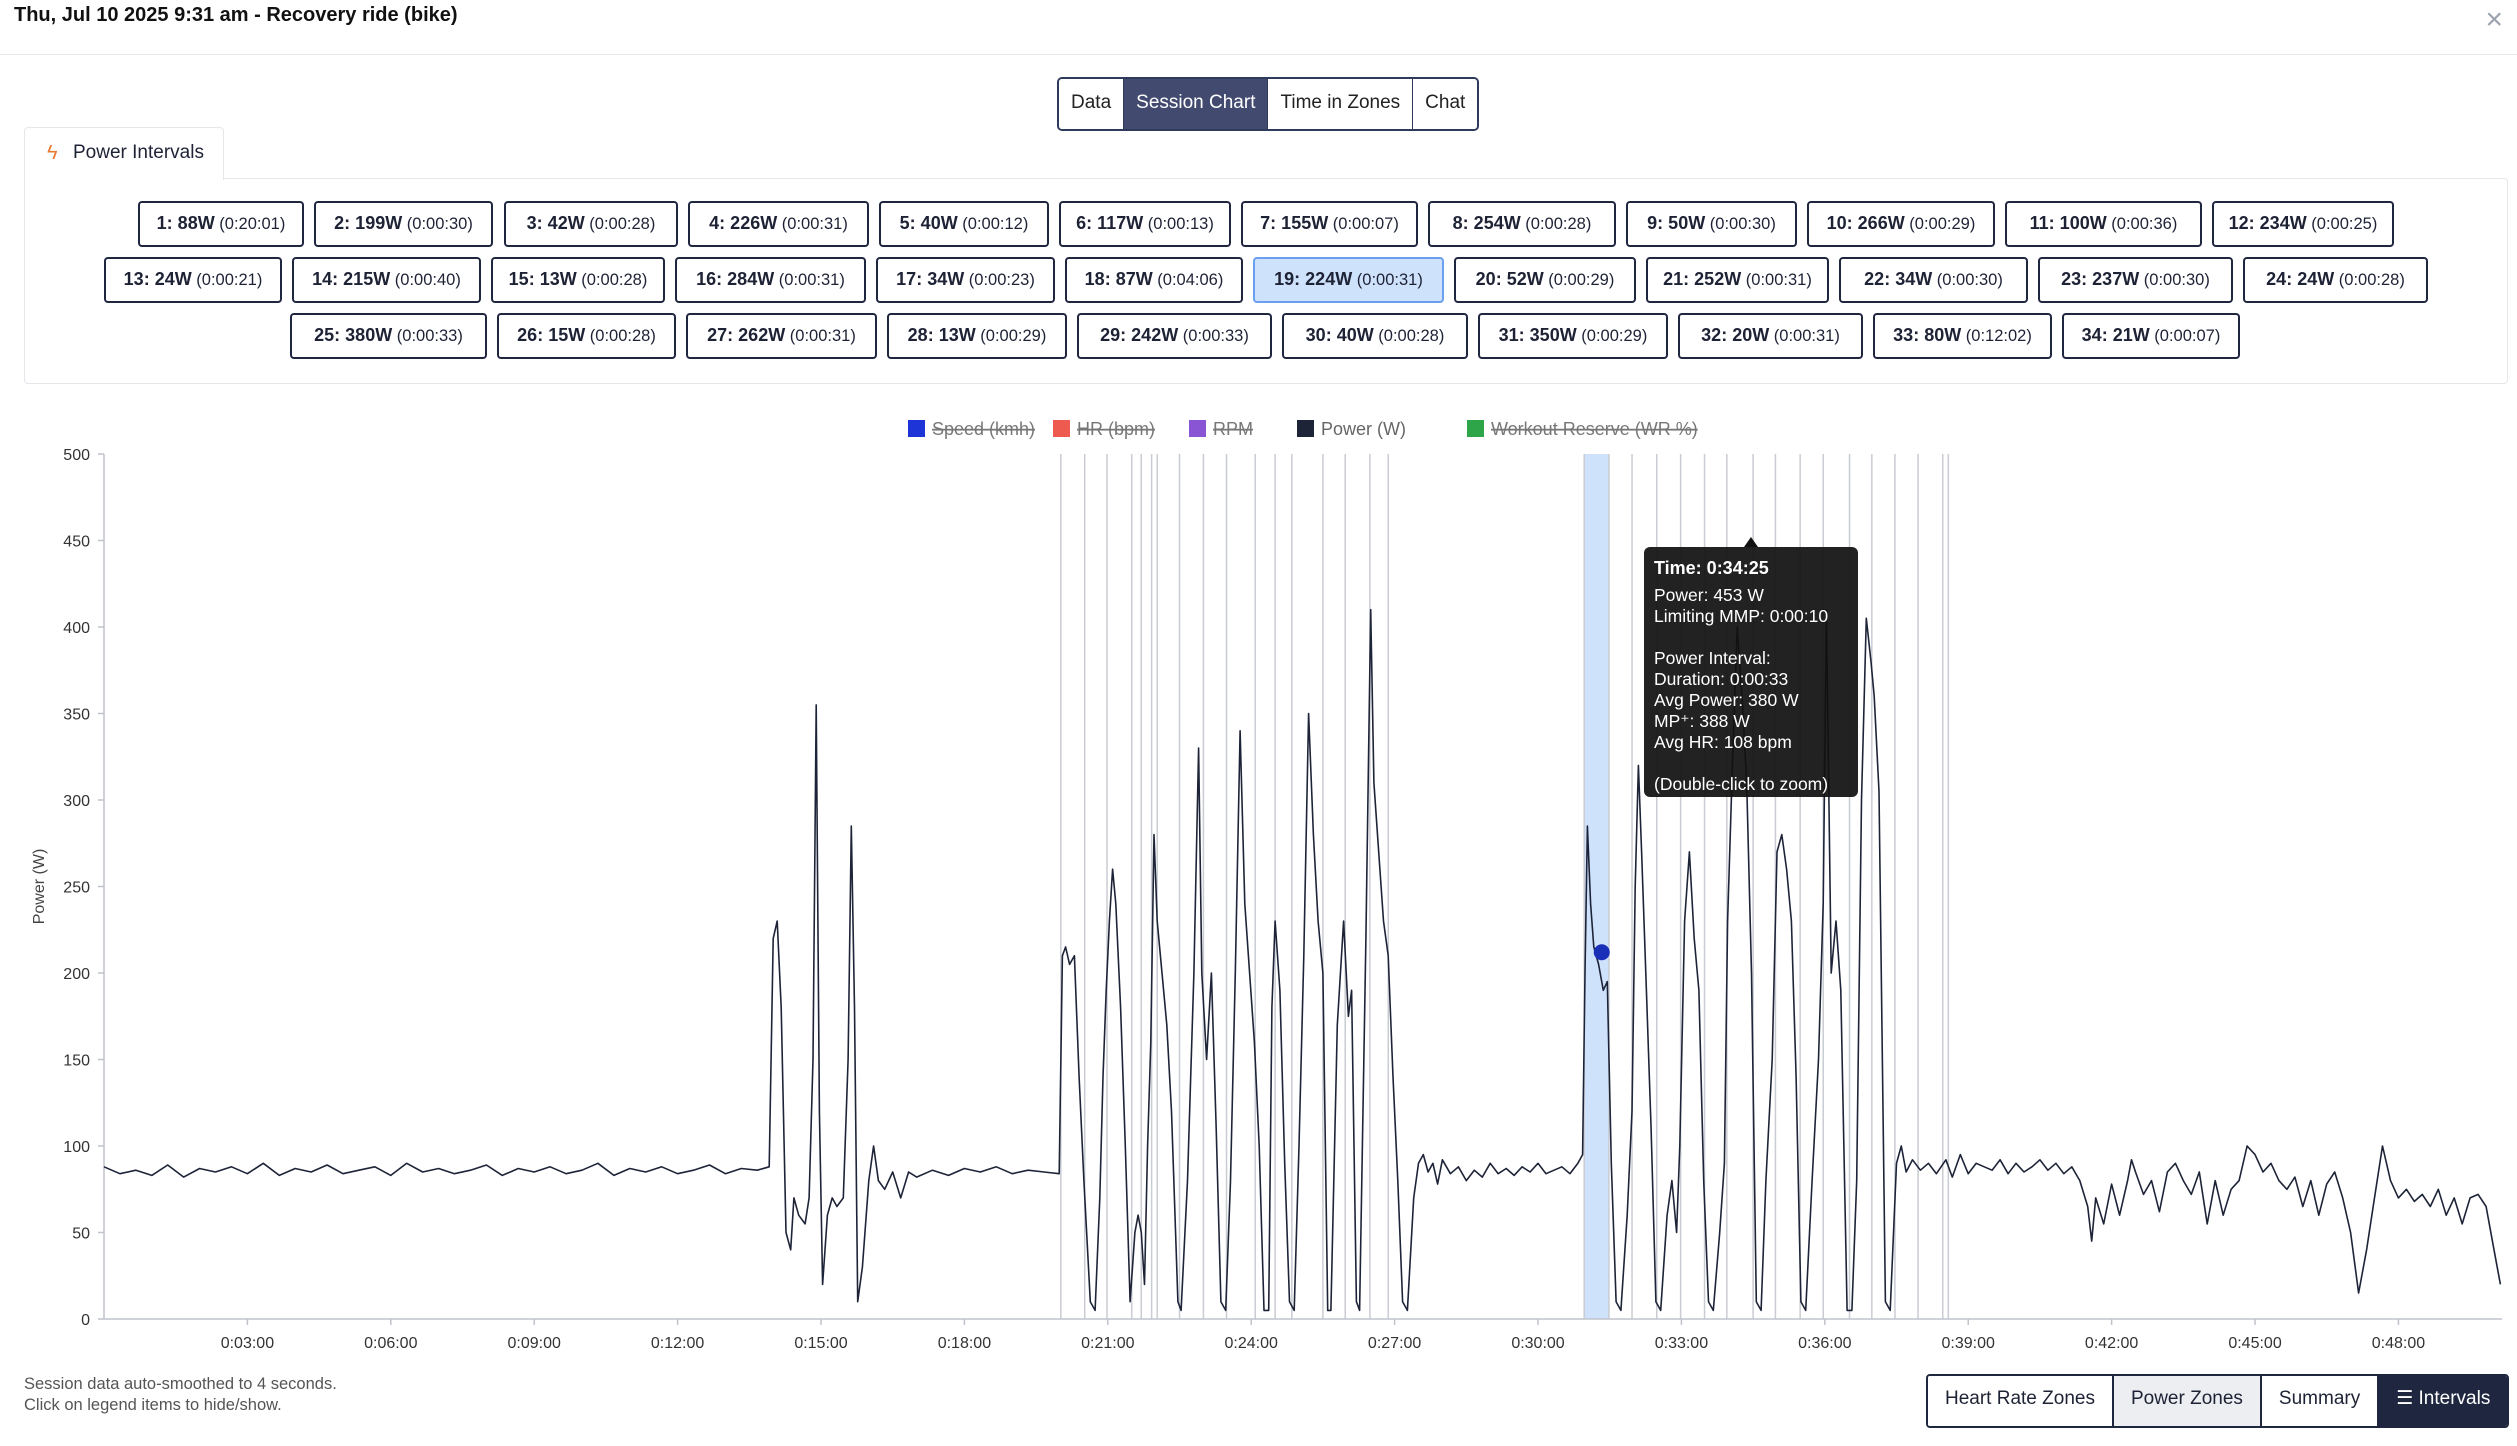  I want to click on interval-chip-duration: (0:00:07), so click(2185, 336).